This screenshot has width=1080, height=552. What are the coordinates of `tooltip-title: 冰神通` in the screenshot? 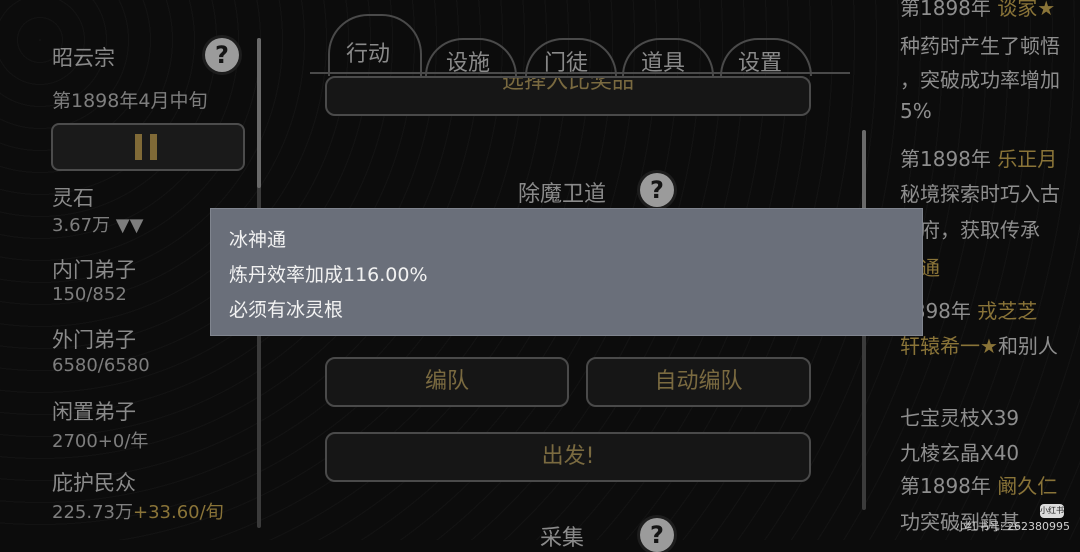 It's located at (258, 240).